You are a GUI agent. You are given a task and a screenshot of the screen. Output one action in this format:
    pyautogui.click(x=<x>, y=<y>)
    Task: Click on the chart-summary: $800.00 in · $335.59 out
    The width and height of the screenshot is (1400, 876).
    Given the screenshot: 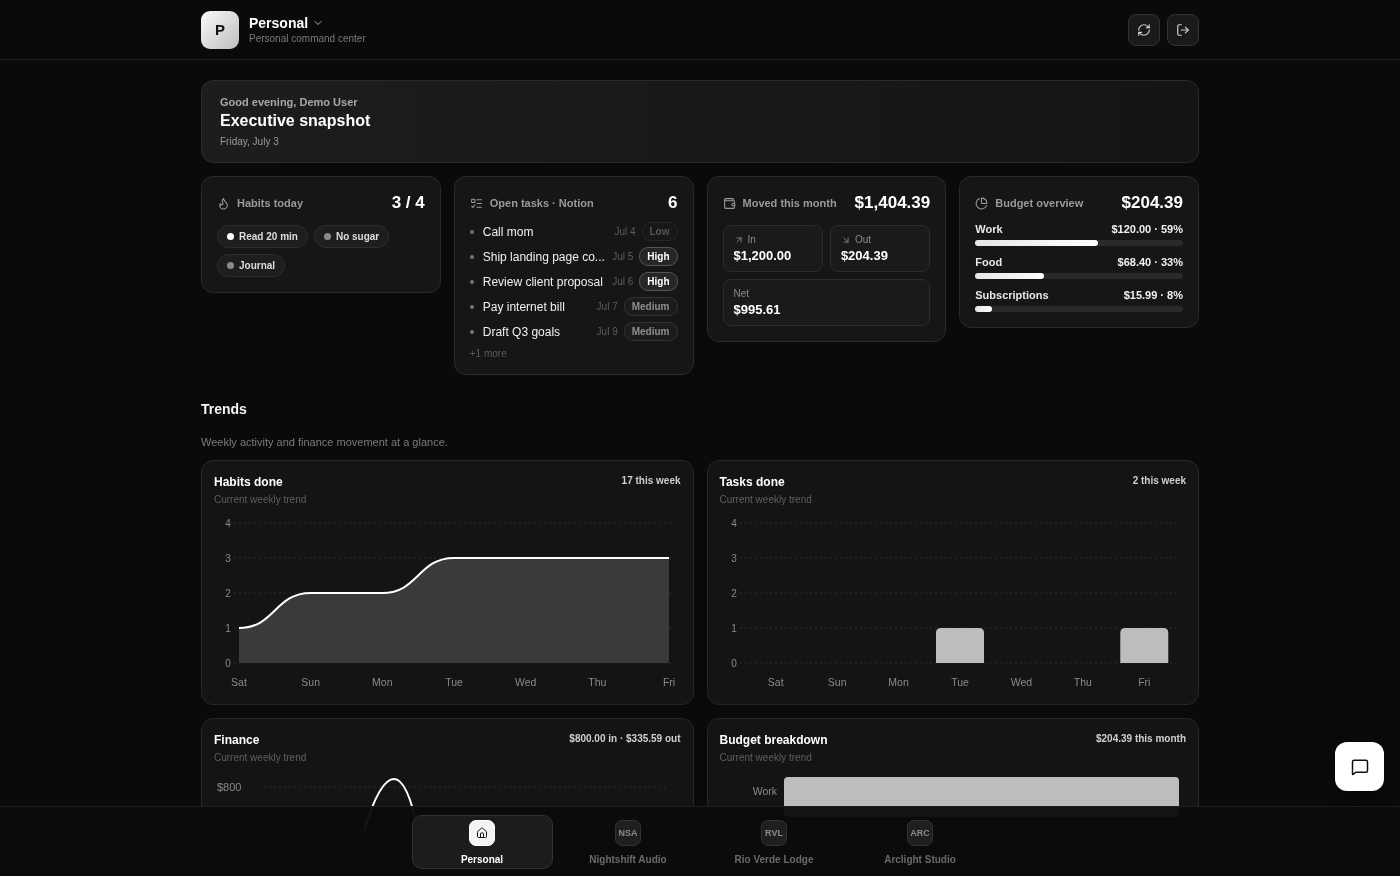 What is the action you would take?
    pyautogui.click(x=625, y=739)
    